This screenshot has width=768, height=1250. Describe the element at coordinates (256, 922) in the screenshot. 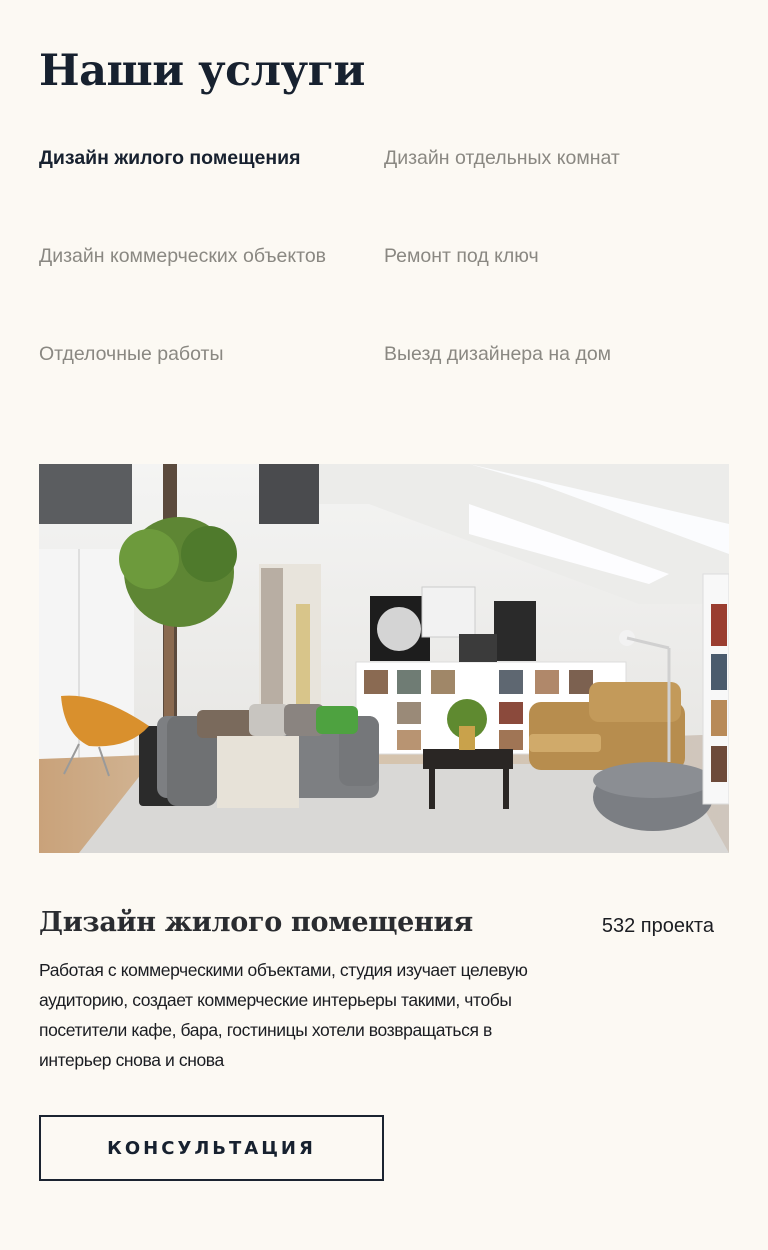

I see `service-title: Дизайн жилого помещения` at that location.